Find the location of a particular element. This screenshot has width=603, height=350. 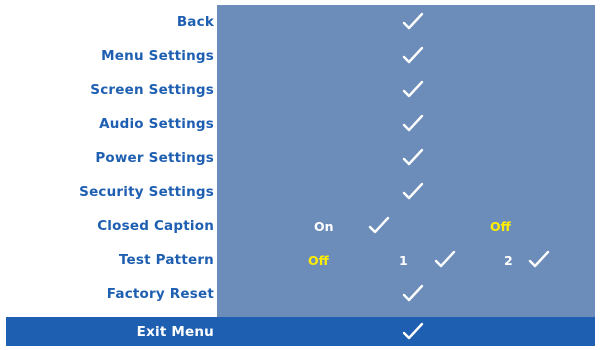

test-pattern-1-option: 1 is located at coordinates (403, 260).